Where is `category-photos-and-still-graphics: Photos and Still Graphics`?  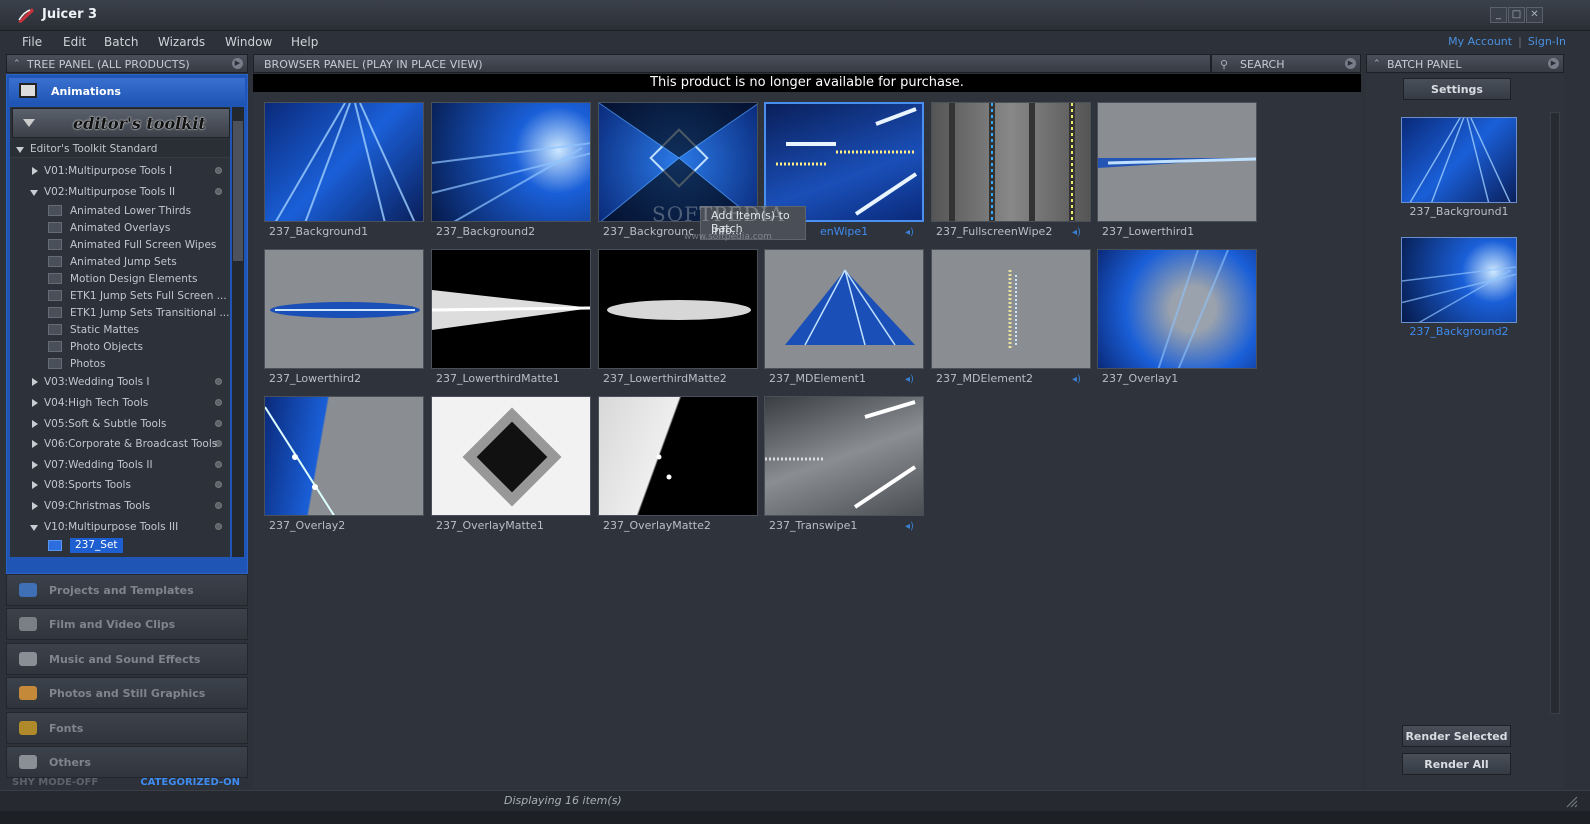
category-photos-and-still-graphics: Photos and Still Graphics is located at coordinates (127, 693).